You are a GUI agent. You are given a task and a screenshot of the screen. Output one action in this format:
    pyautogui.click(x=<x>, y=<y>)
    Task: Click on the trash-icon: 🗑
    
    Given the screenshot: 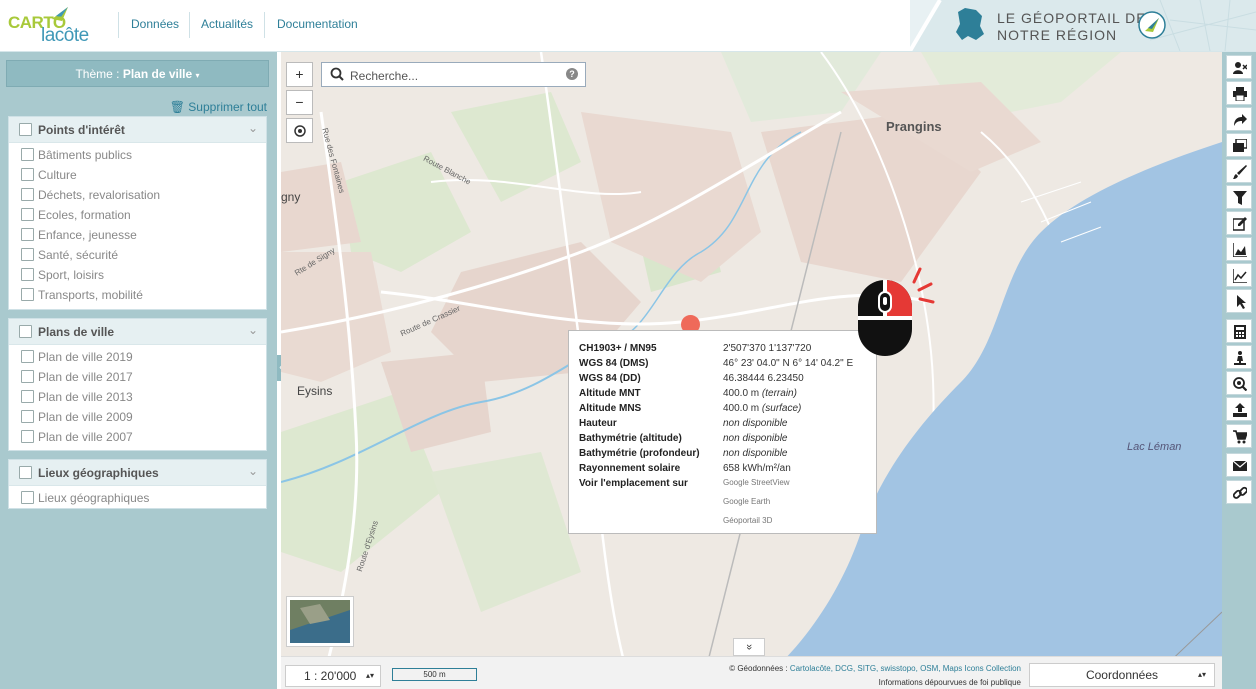 What is the action you would take?
    pyautogui.click(x=177, y=107)
    